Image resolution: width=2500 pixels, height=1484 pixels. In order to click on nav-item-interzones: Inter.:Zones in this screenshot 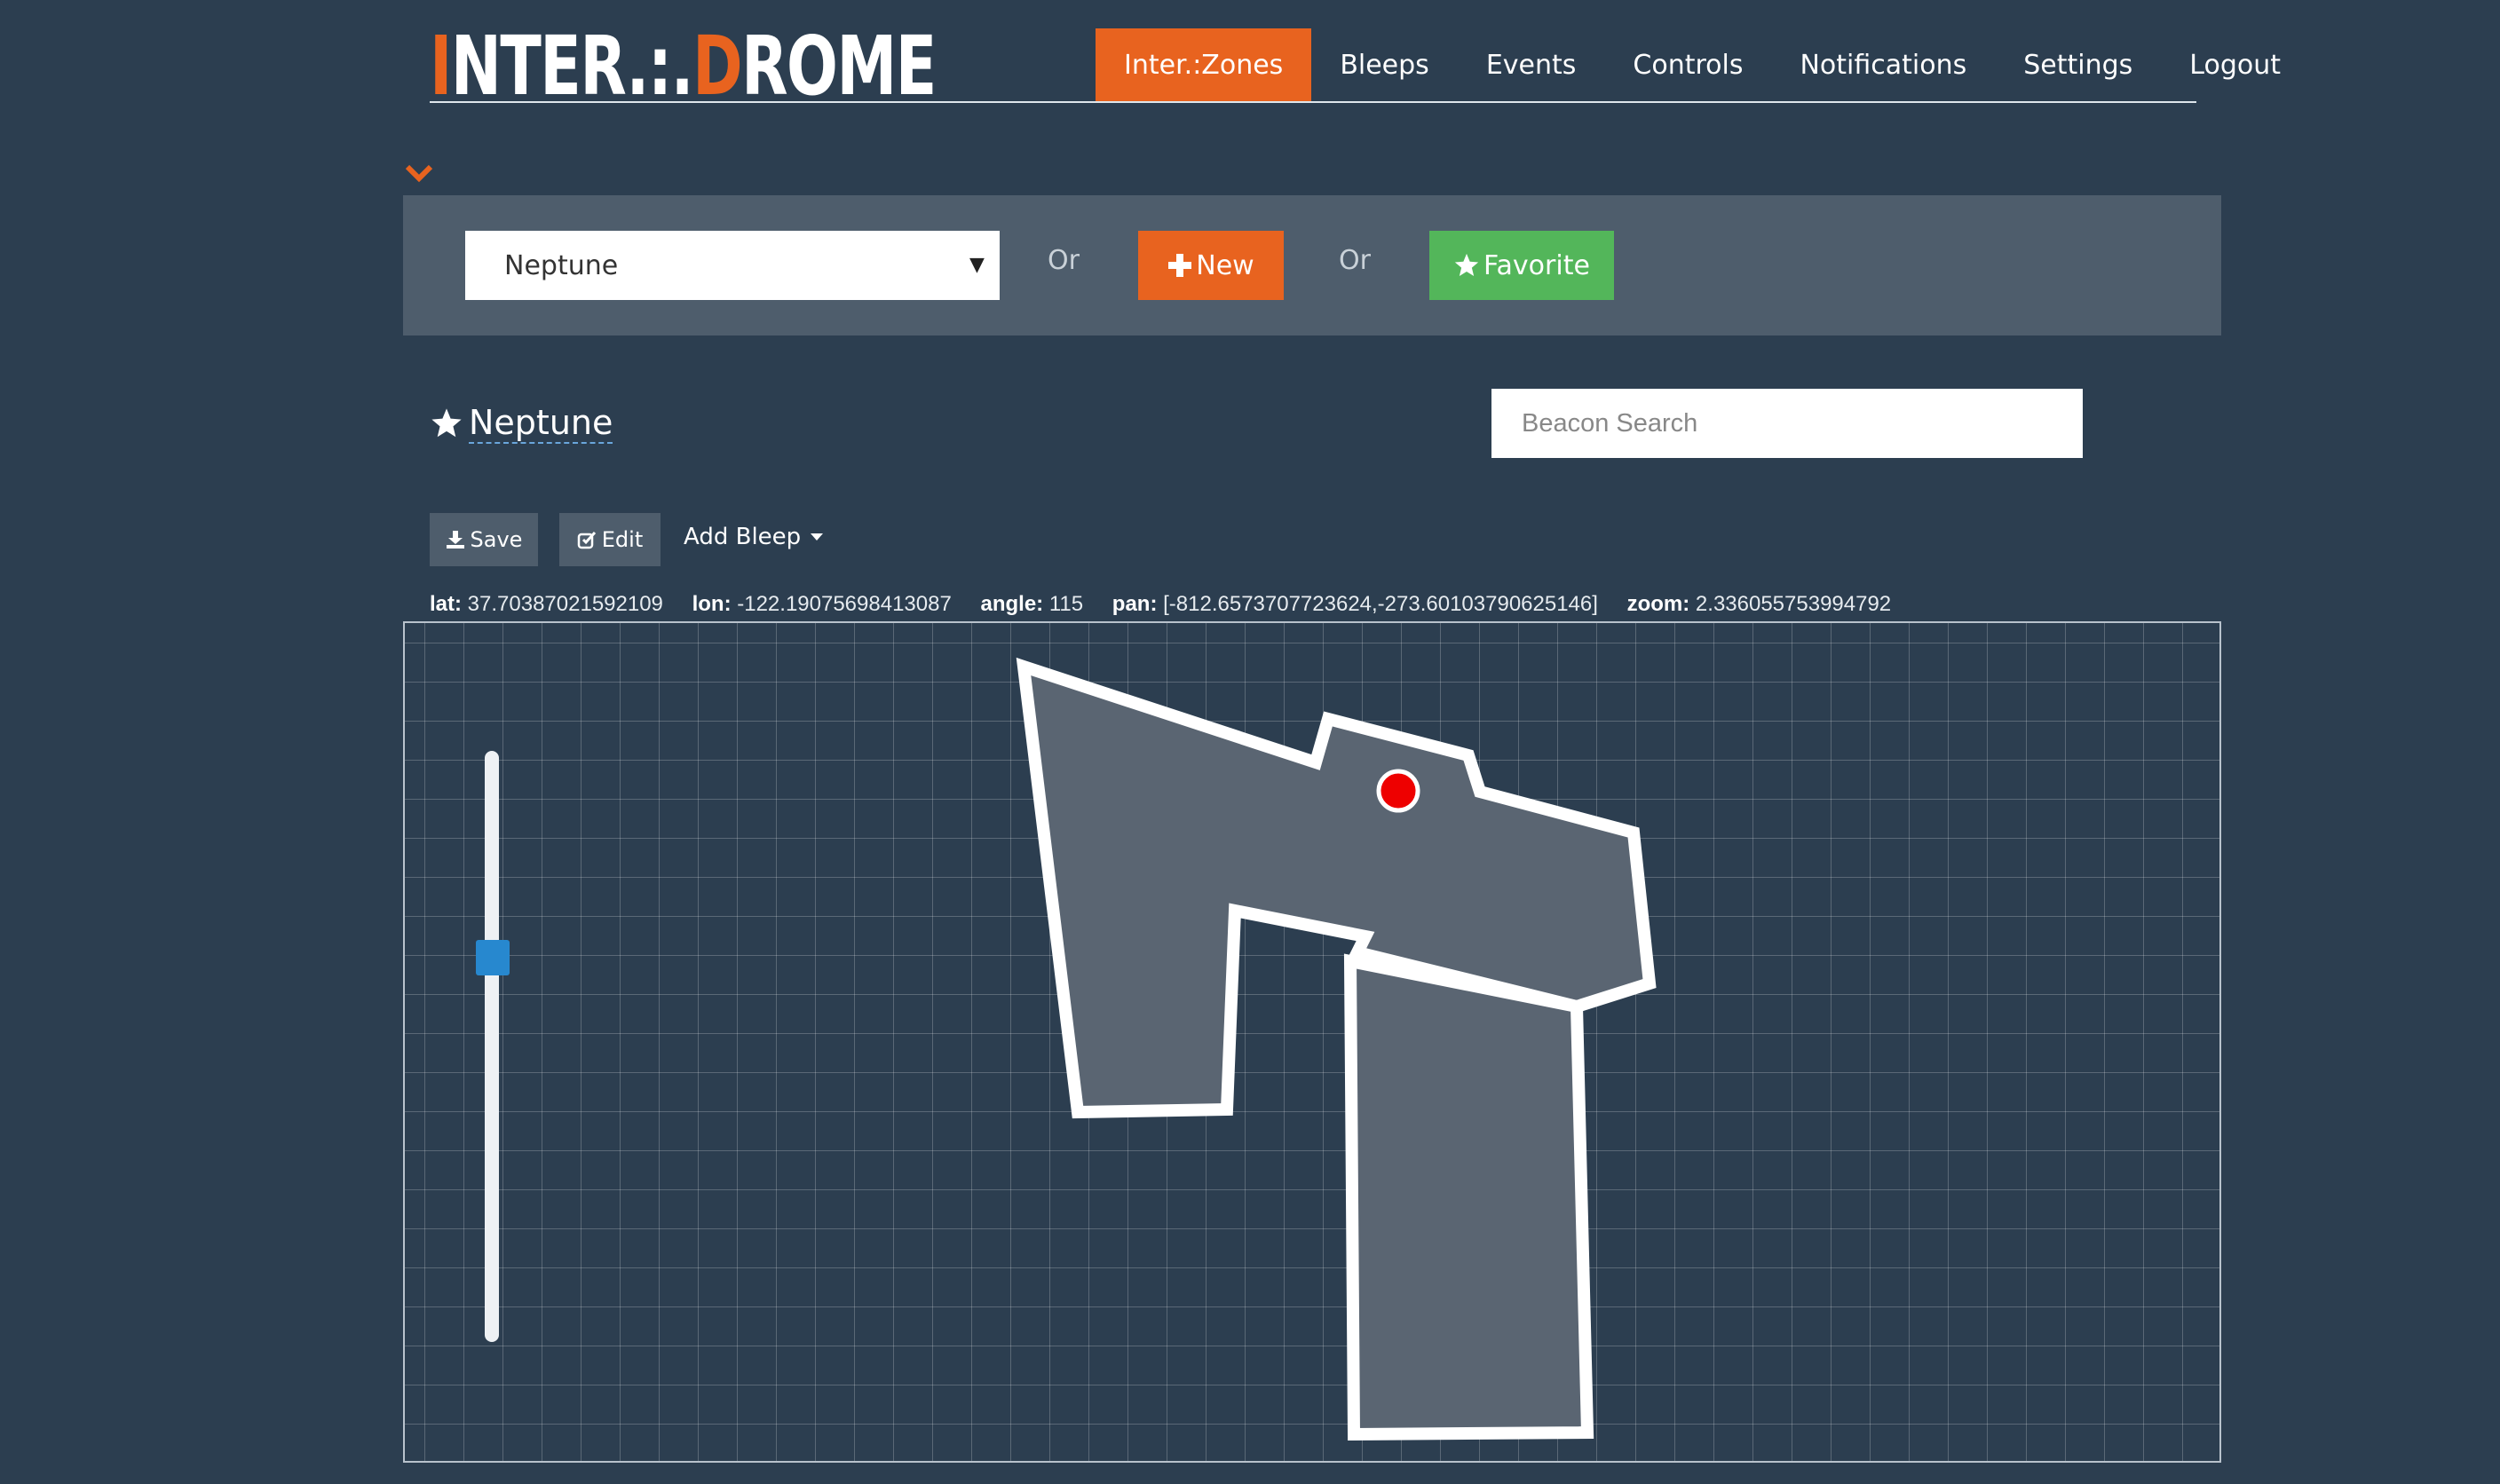, I will do `click(1204, 64)`.